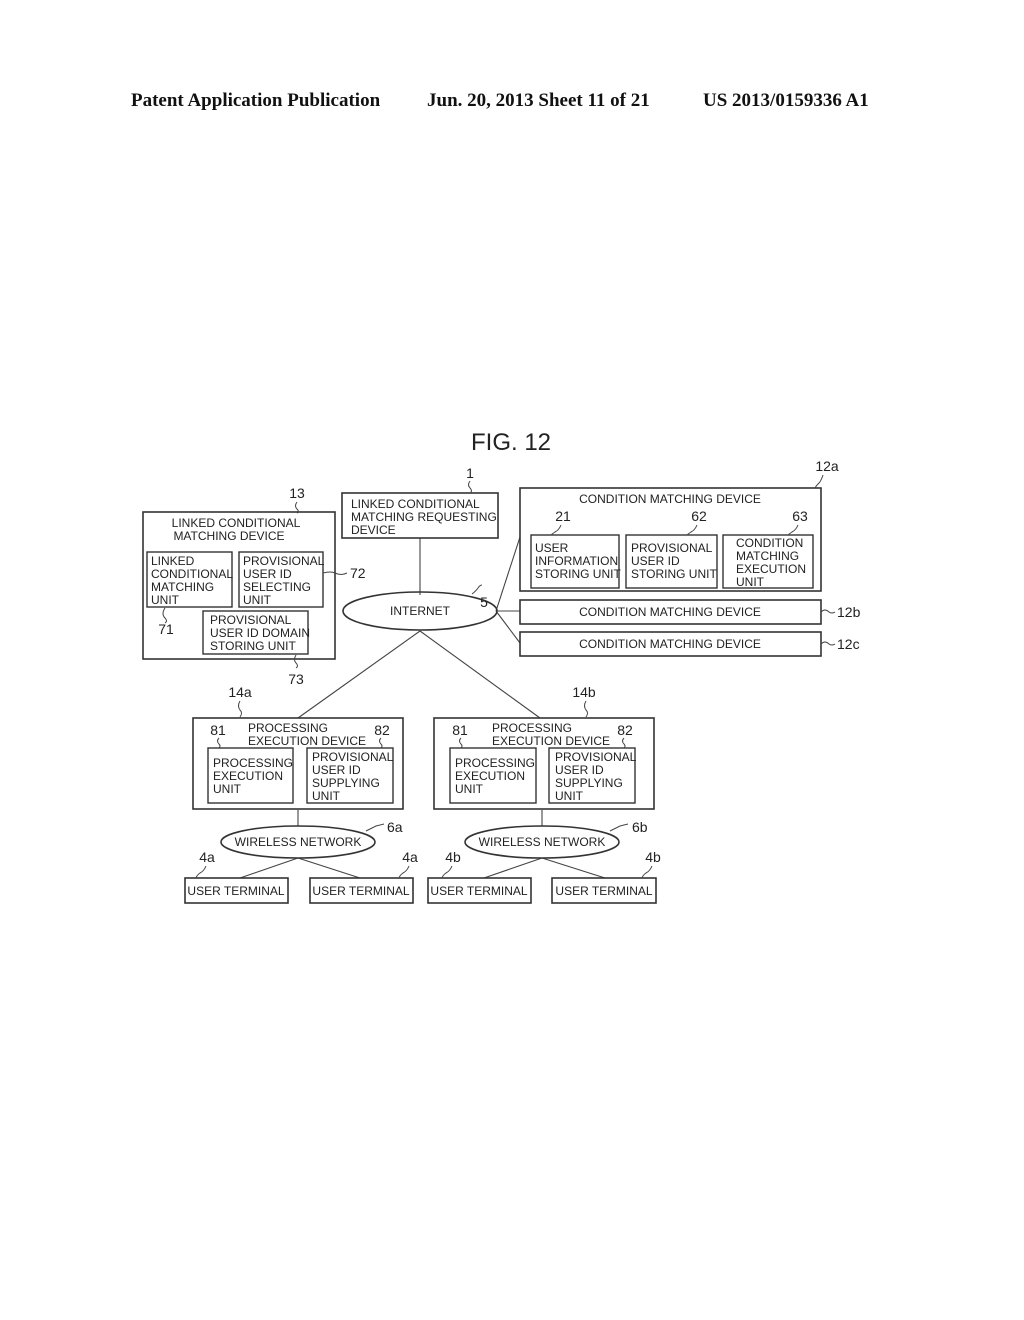 This screenshot has height=1320, width=1024. Describe the element at coordinates (552, 548) in the screenshot. I see `unit-label: USER` at that location.